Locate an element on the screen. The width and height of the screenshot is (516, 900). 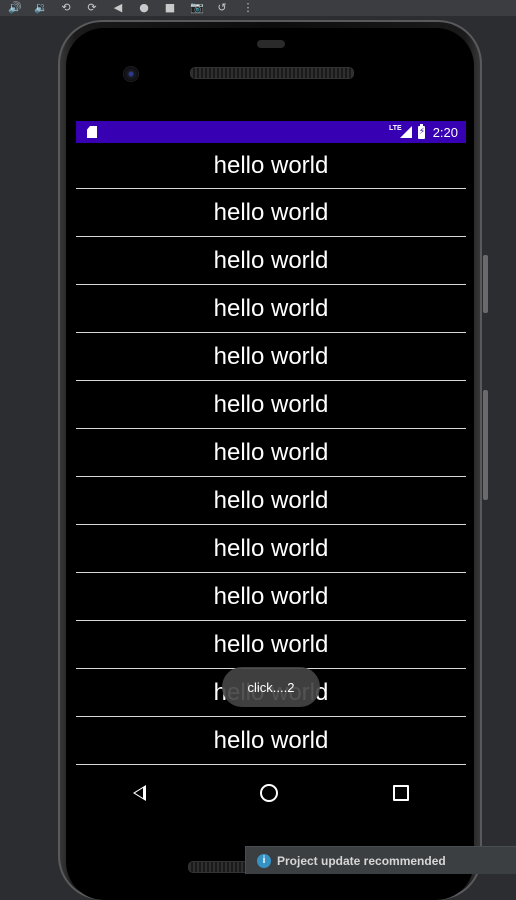
rotate-left-icon: ⟲ is located at coordinates (66, 8).